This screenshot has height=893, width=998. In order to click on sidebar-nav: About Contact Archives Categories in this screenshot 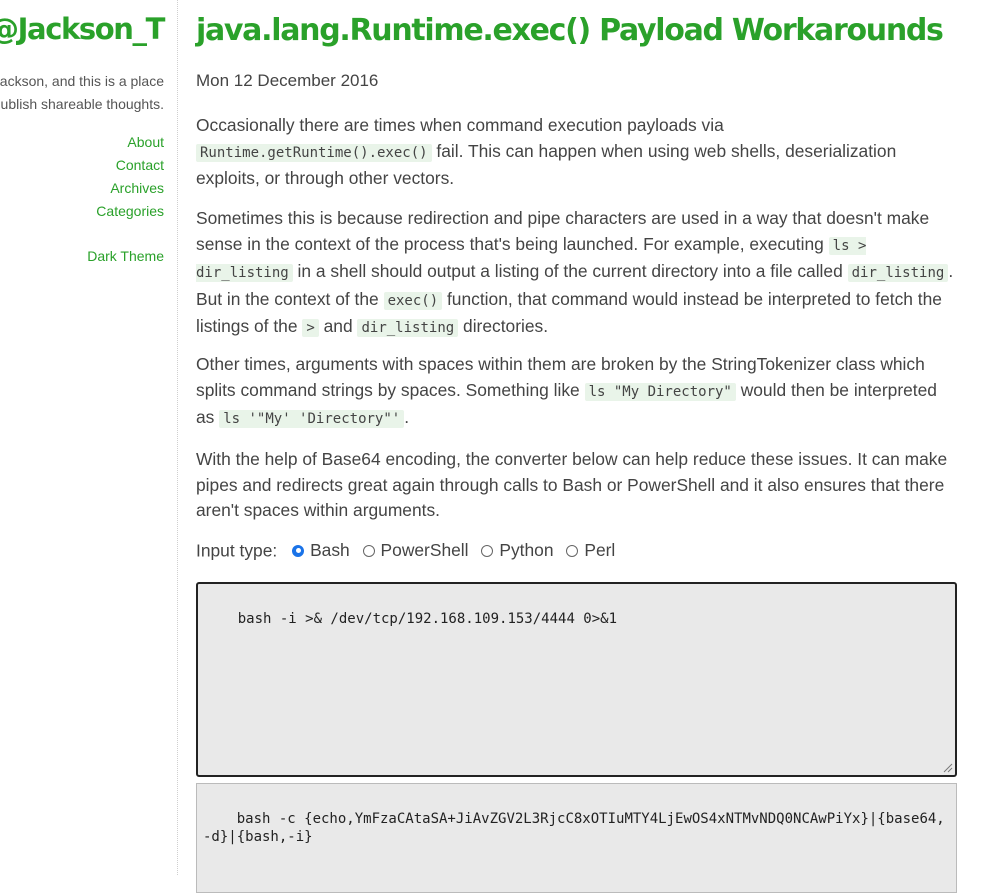, I will do `click(130, 177)`.